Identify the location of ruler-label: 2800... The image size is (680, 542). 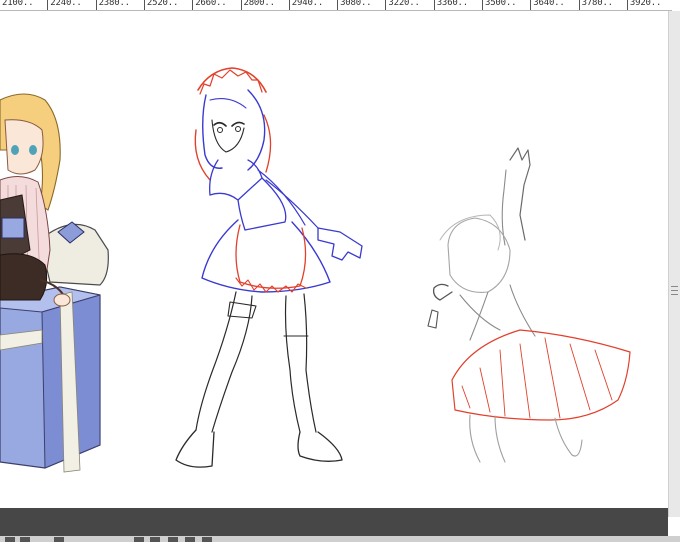
(259, 4).